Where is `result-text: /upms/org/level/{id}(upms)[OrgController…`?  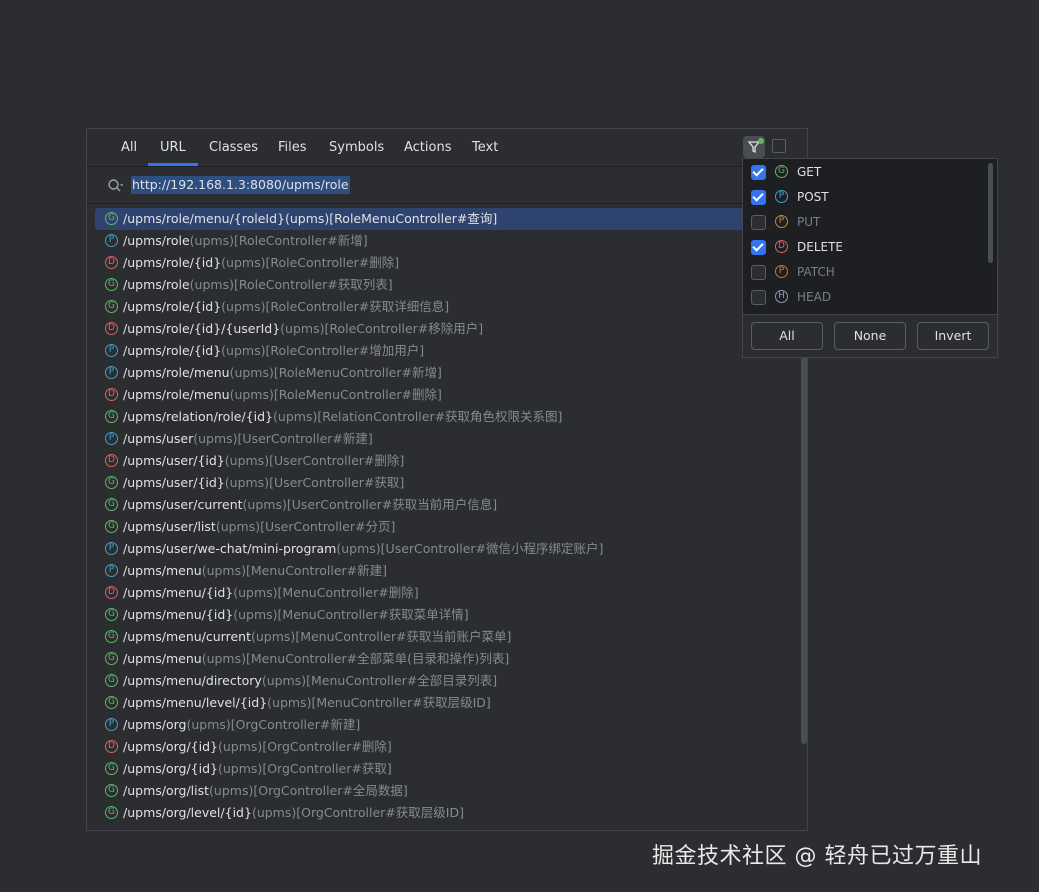 result-text: /upms/org/level/{id}(upms)[OrgController… is located at coordinates (293, 813).